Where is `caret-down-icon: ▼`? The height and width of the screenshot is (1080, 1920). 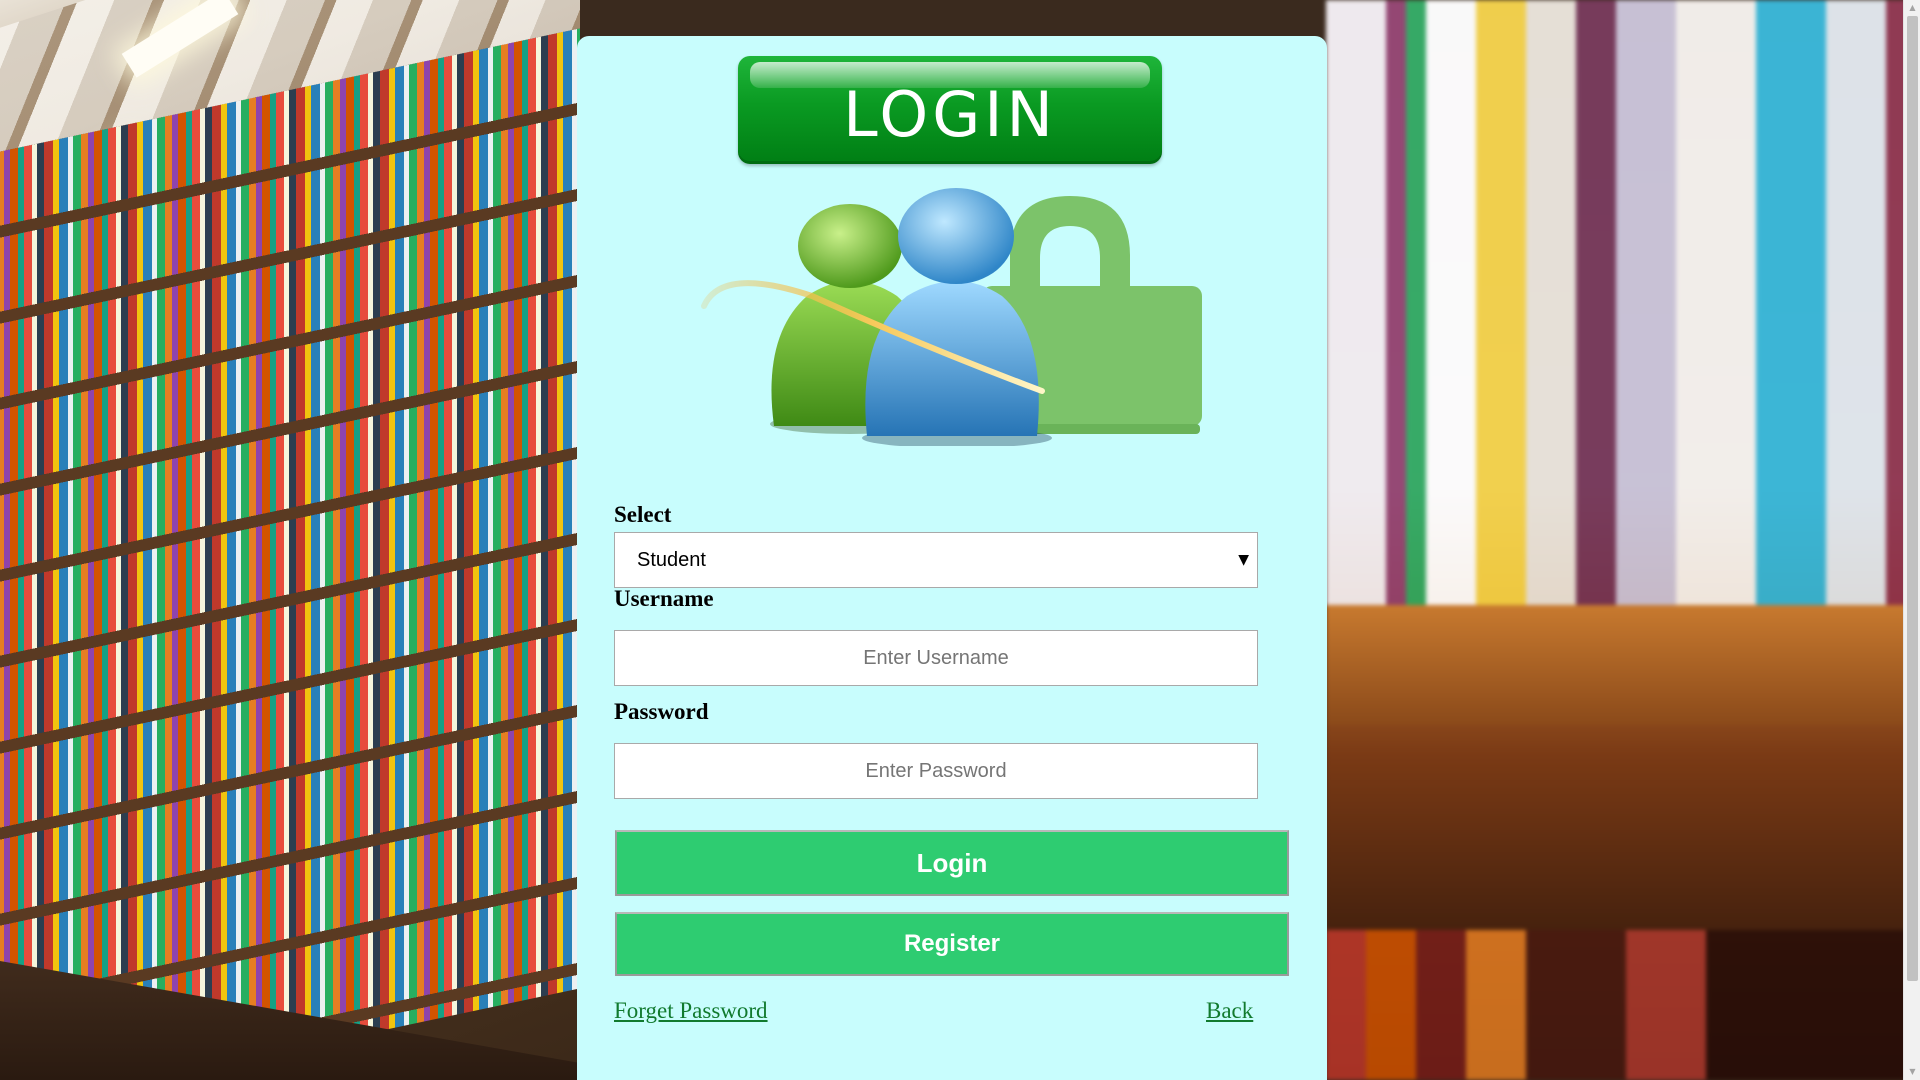
caret-down-icon: ▼ is located at coordinates (1243, 560).